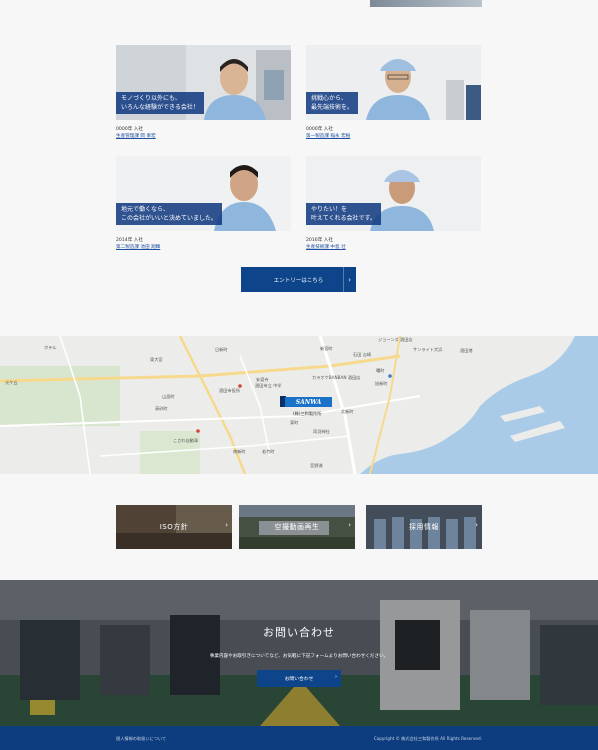  What do you see at coordinates (362, 354) in the screenshot?
I see `map-place-label: 石田 吉崎` at bounding box center [362, 354].